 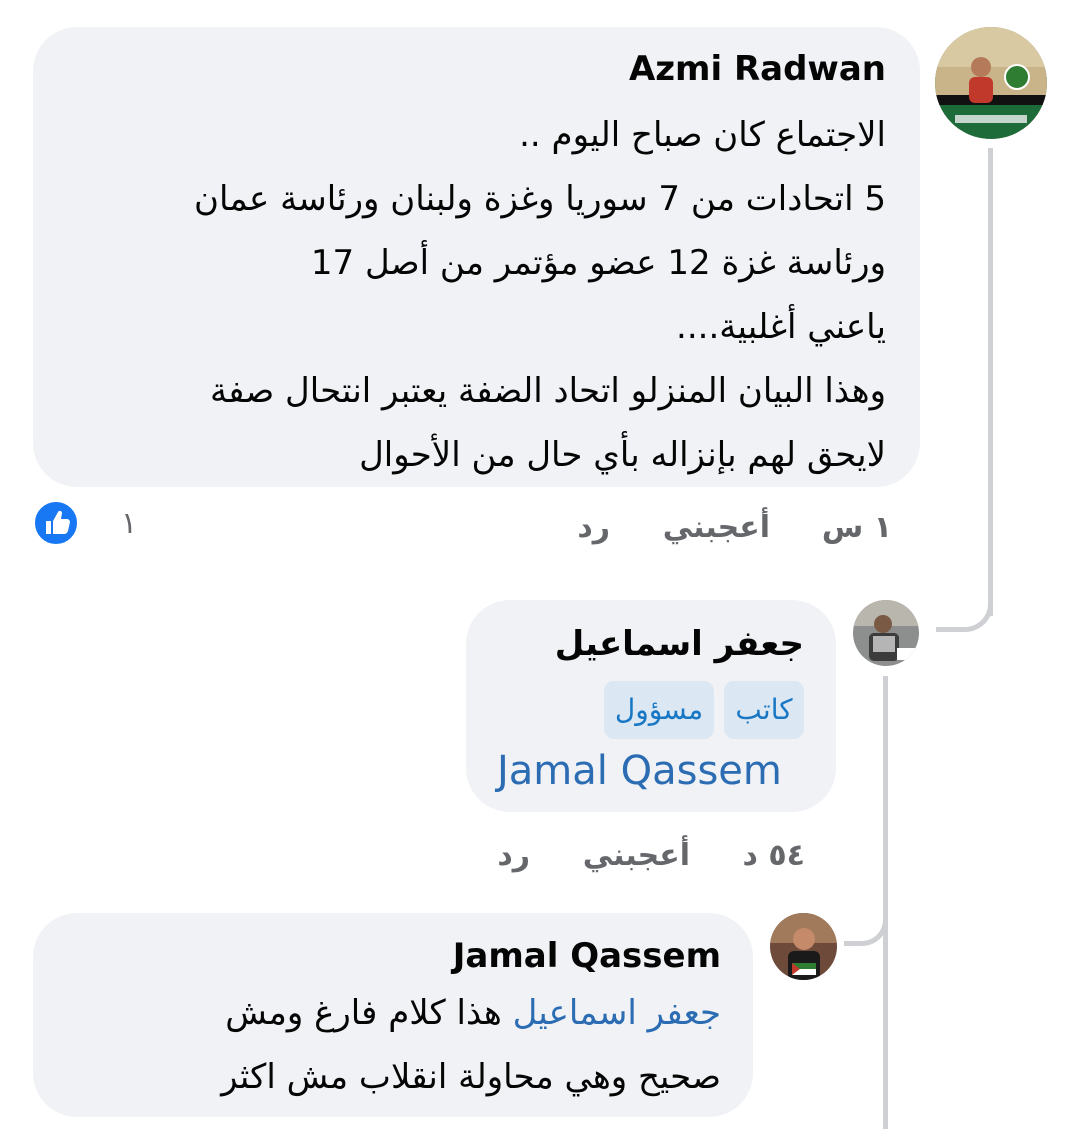 I want to click on thread-line-main, so click(x=990, y=382).